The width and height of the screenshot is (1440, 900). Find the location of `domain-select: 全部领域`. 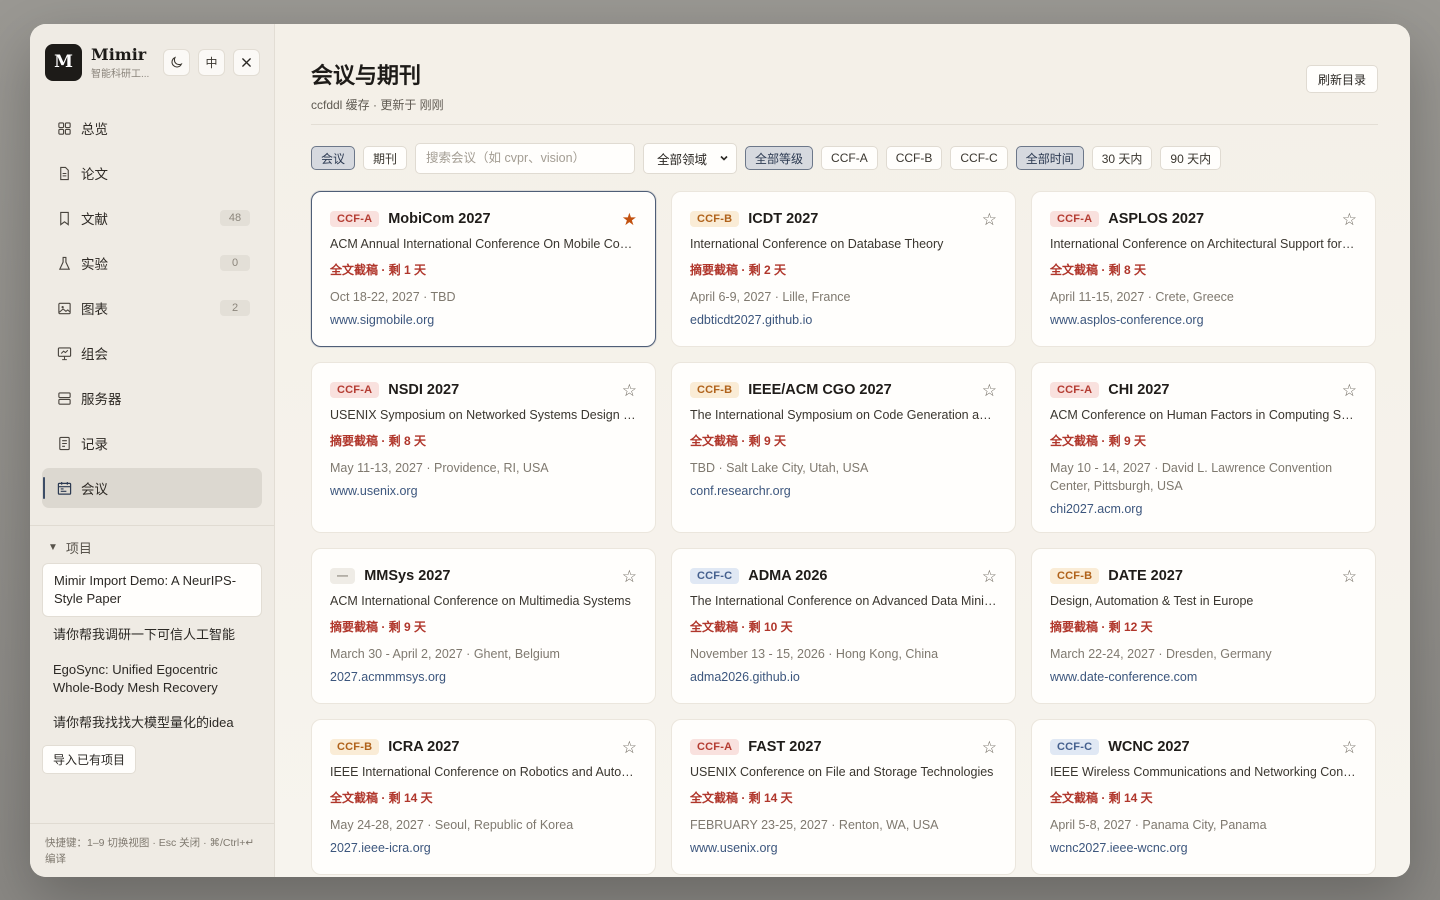

domain-select: 全部领域 is located at coordinates (690, 158).